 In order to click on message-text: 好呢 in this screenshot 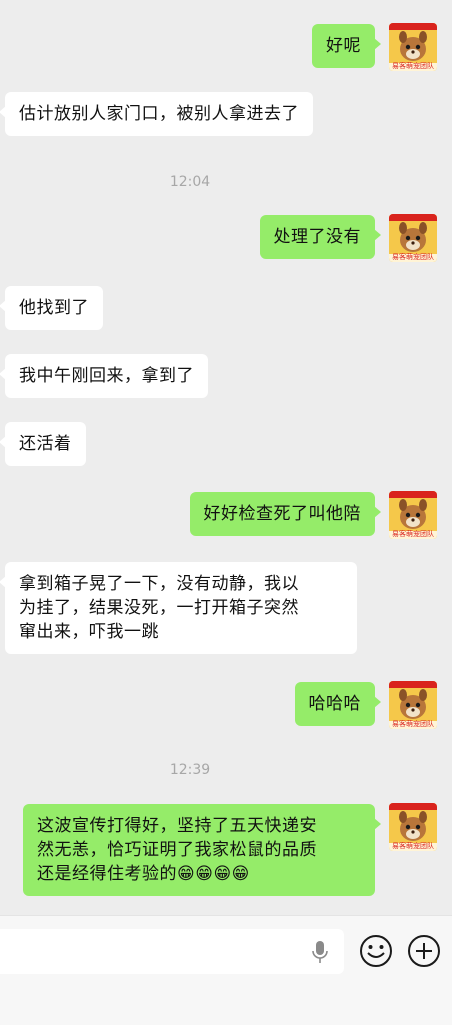, I will do `click(343, 46)`.